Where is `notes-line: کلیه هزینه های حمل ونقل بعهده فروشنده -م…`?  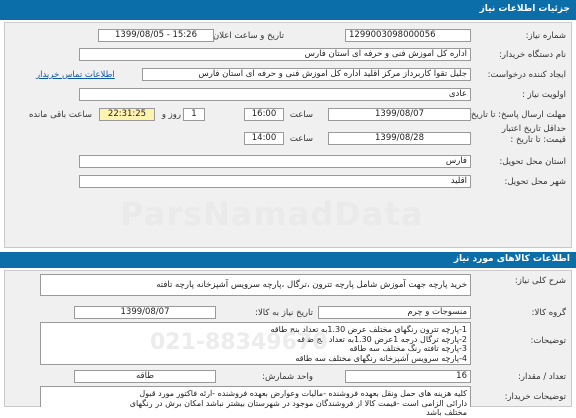
notes-line: کلیه هزینه های حمل ونقل بعهده فروشنده -م… is located at coordinates (303, 393).